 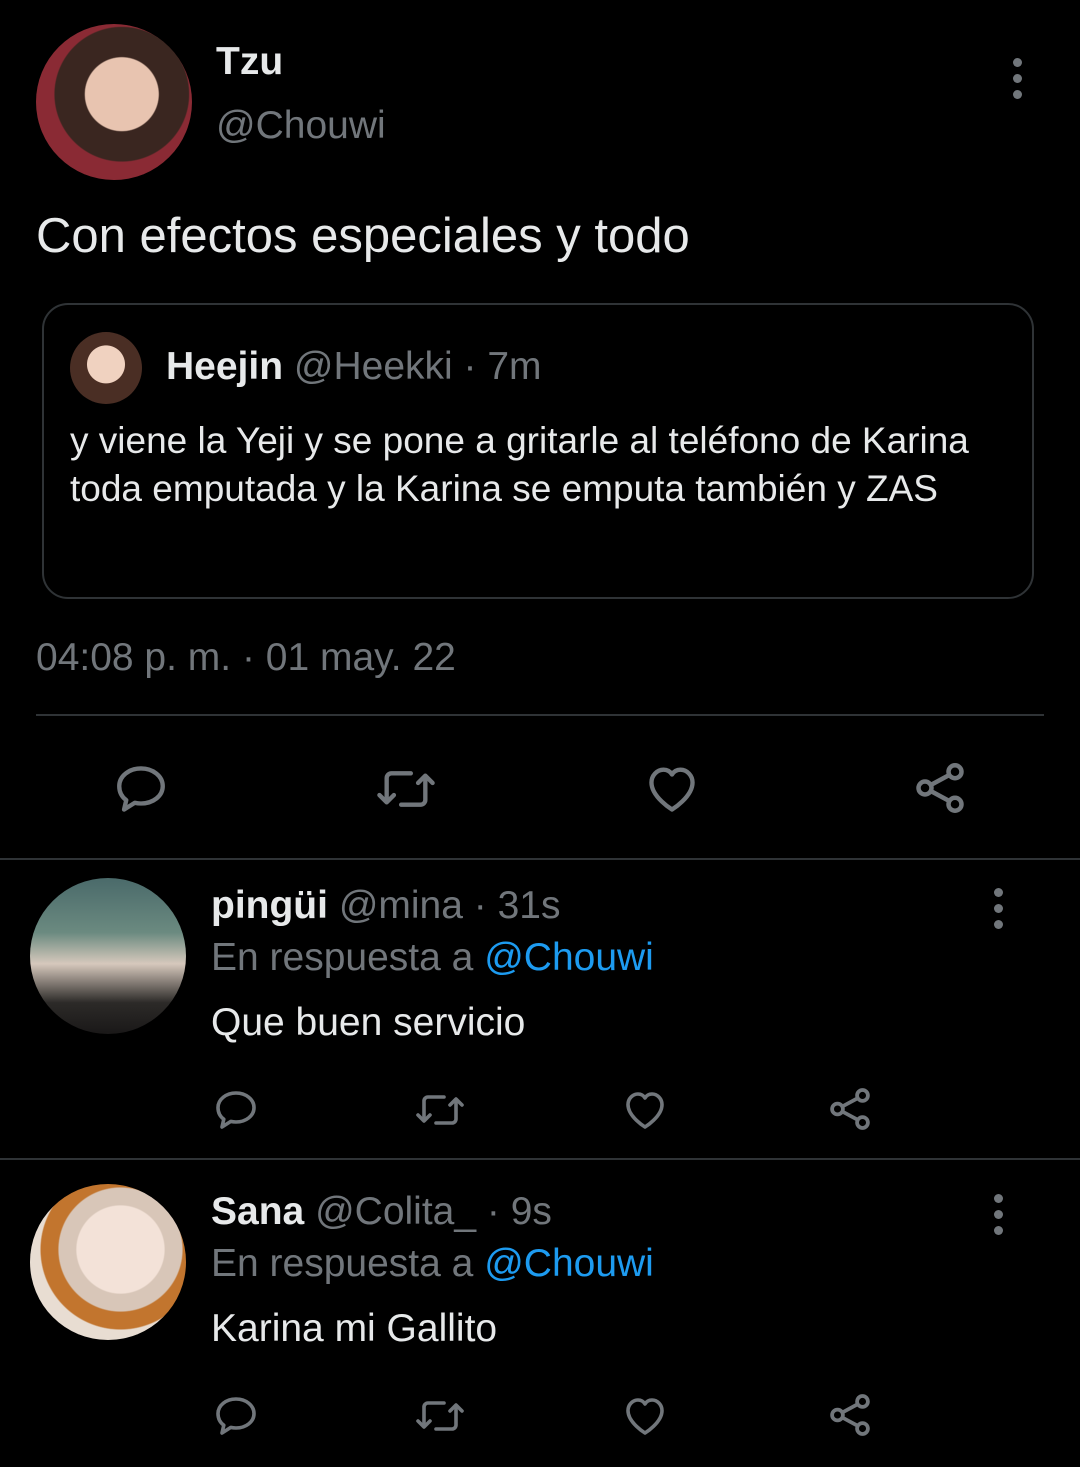 What do you see at coordinates (395, 1211) in the screenshot?
I see `reply-handle: @Colita_` at bounding box center [395, 1211].